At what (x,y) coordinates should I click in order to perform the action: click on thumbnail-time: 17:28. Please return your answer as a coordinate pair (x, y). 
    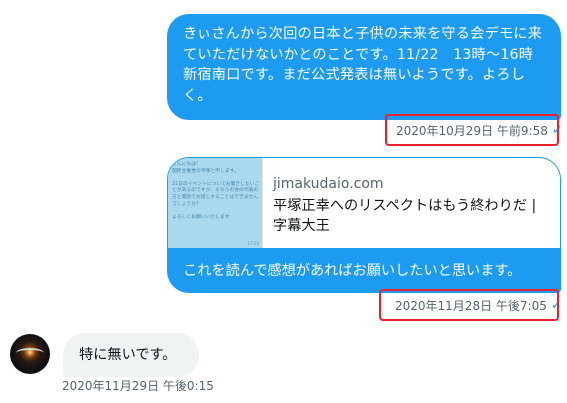
    Looking at the image, I should click on (253, 243).